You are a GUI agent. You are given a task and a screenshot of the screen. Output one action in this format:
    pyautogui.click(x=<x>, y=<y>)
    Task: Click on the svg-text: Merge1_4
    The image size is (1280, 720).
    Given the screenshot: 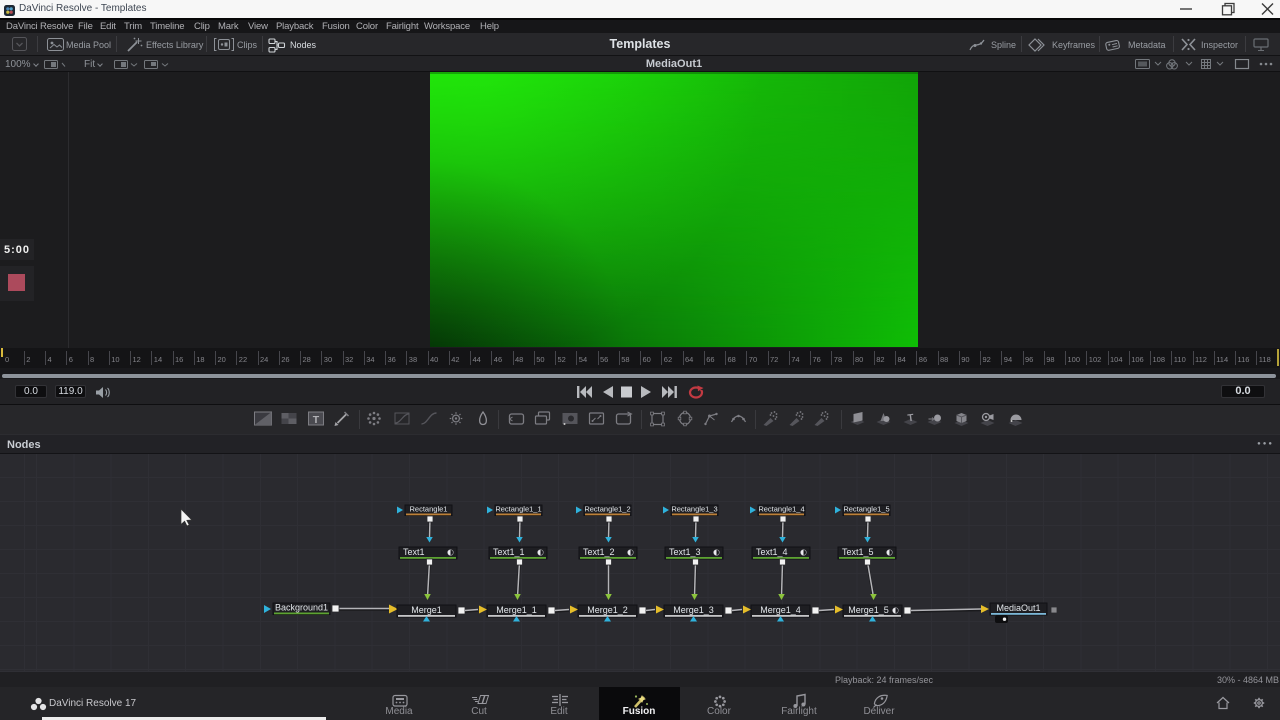 What is the action you would take?
    pyautogui.click(x=780, y=610)
    